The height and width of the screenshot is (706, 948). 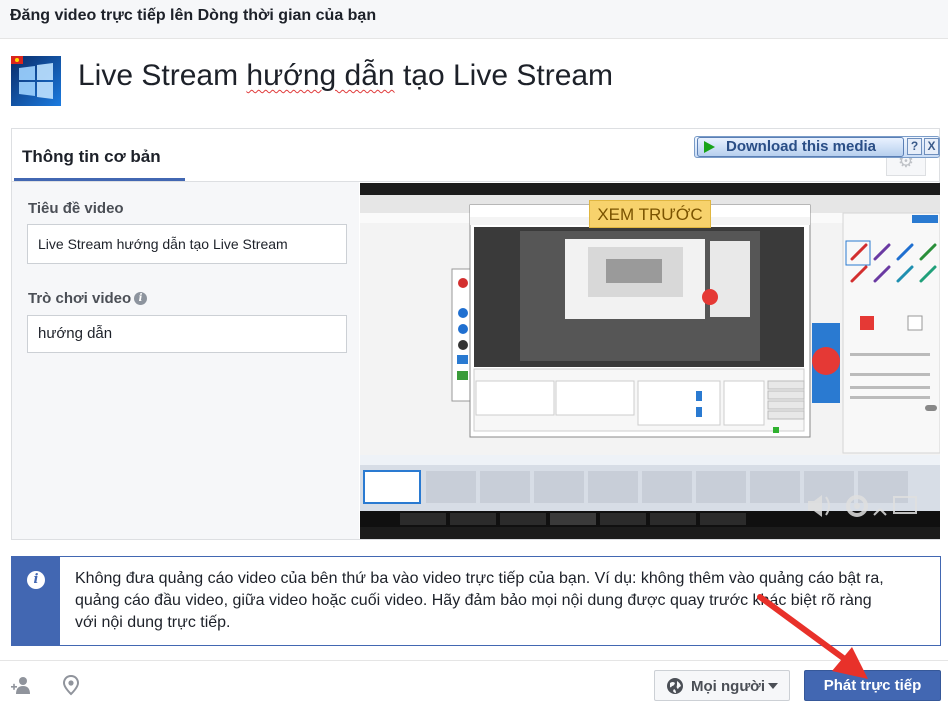 What do you see at coordinates (71, 685) in the screenshot?
I see `location-pin-icon` at bounding box center [71, 685].